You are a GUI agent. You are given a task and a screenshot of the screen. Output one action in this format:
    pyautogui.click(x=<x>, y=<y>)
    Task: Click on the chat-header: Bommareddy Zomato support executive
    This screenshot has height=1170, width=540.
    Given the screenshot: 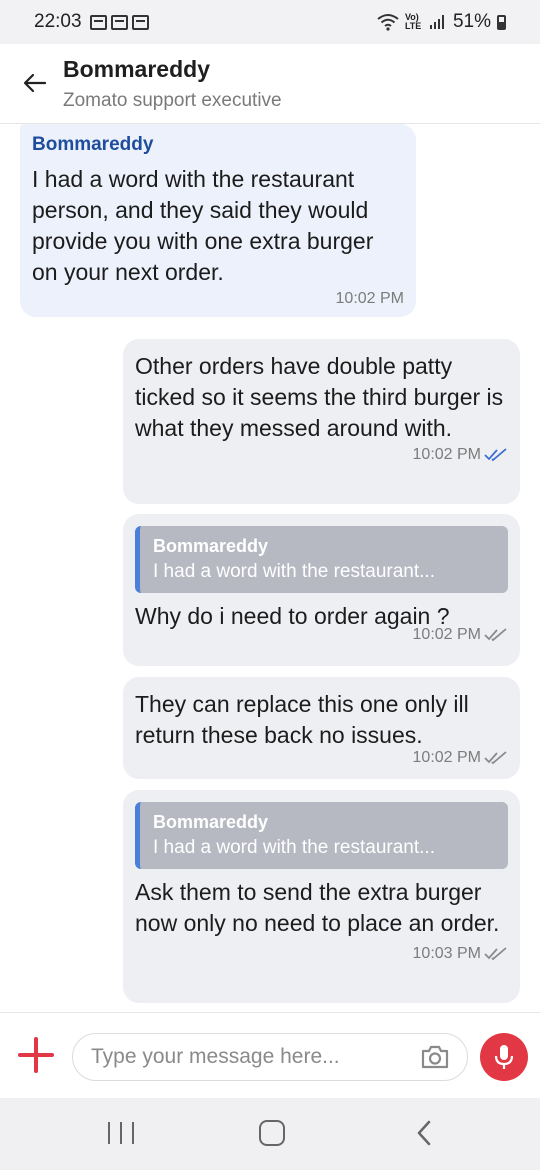 What is the action you would take?
    pyautogui.click(x=270, y=84)
    